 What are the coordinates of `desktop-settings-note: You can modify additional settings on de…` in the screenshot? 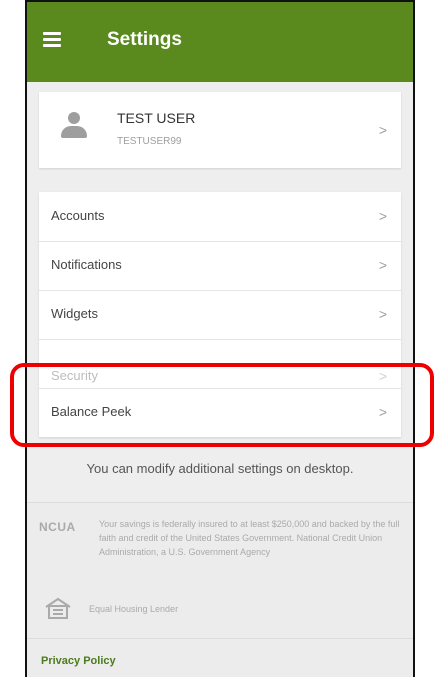 It's located at (220, 468).